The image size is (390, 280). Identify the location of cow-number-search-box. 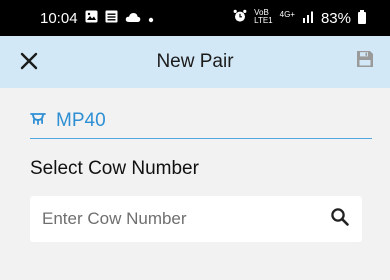
(196, 219).